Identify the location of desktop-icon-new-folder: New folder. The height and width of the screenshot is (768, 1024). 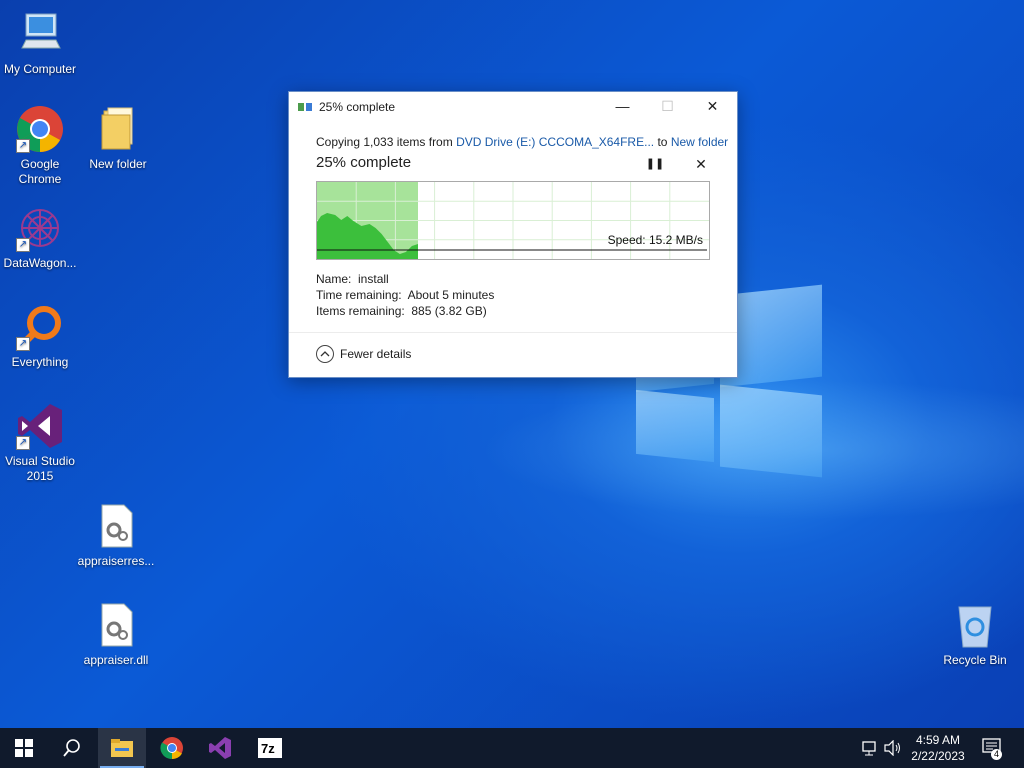
(118, 138).